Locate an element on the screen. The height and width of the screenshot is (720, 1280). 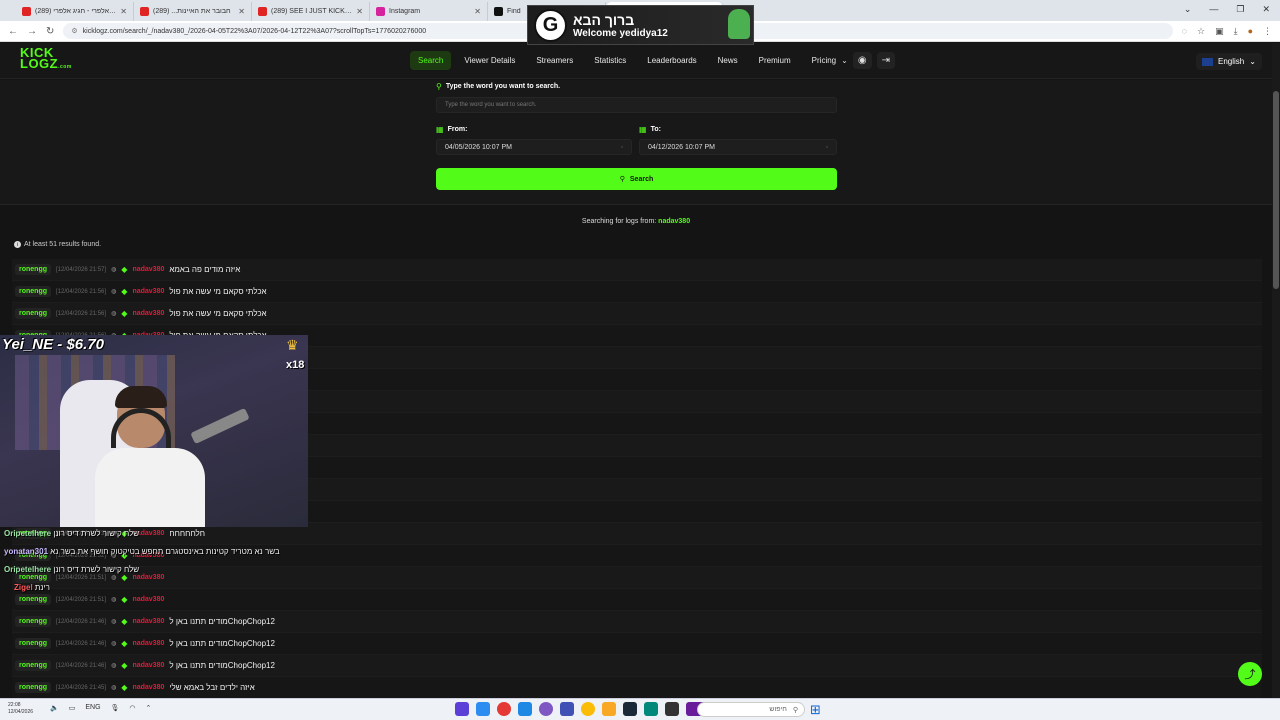
welcome-username: Welcome yedidya12 is located at coordinates (620, 33).